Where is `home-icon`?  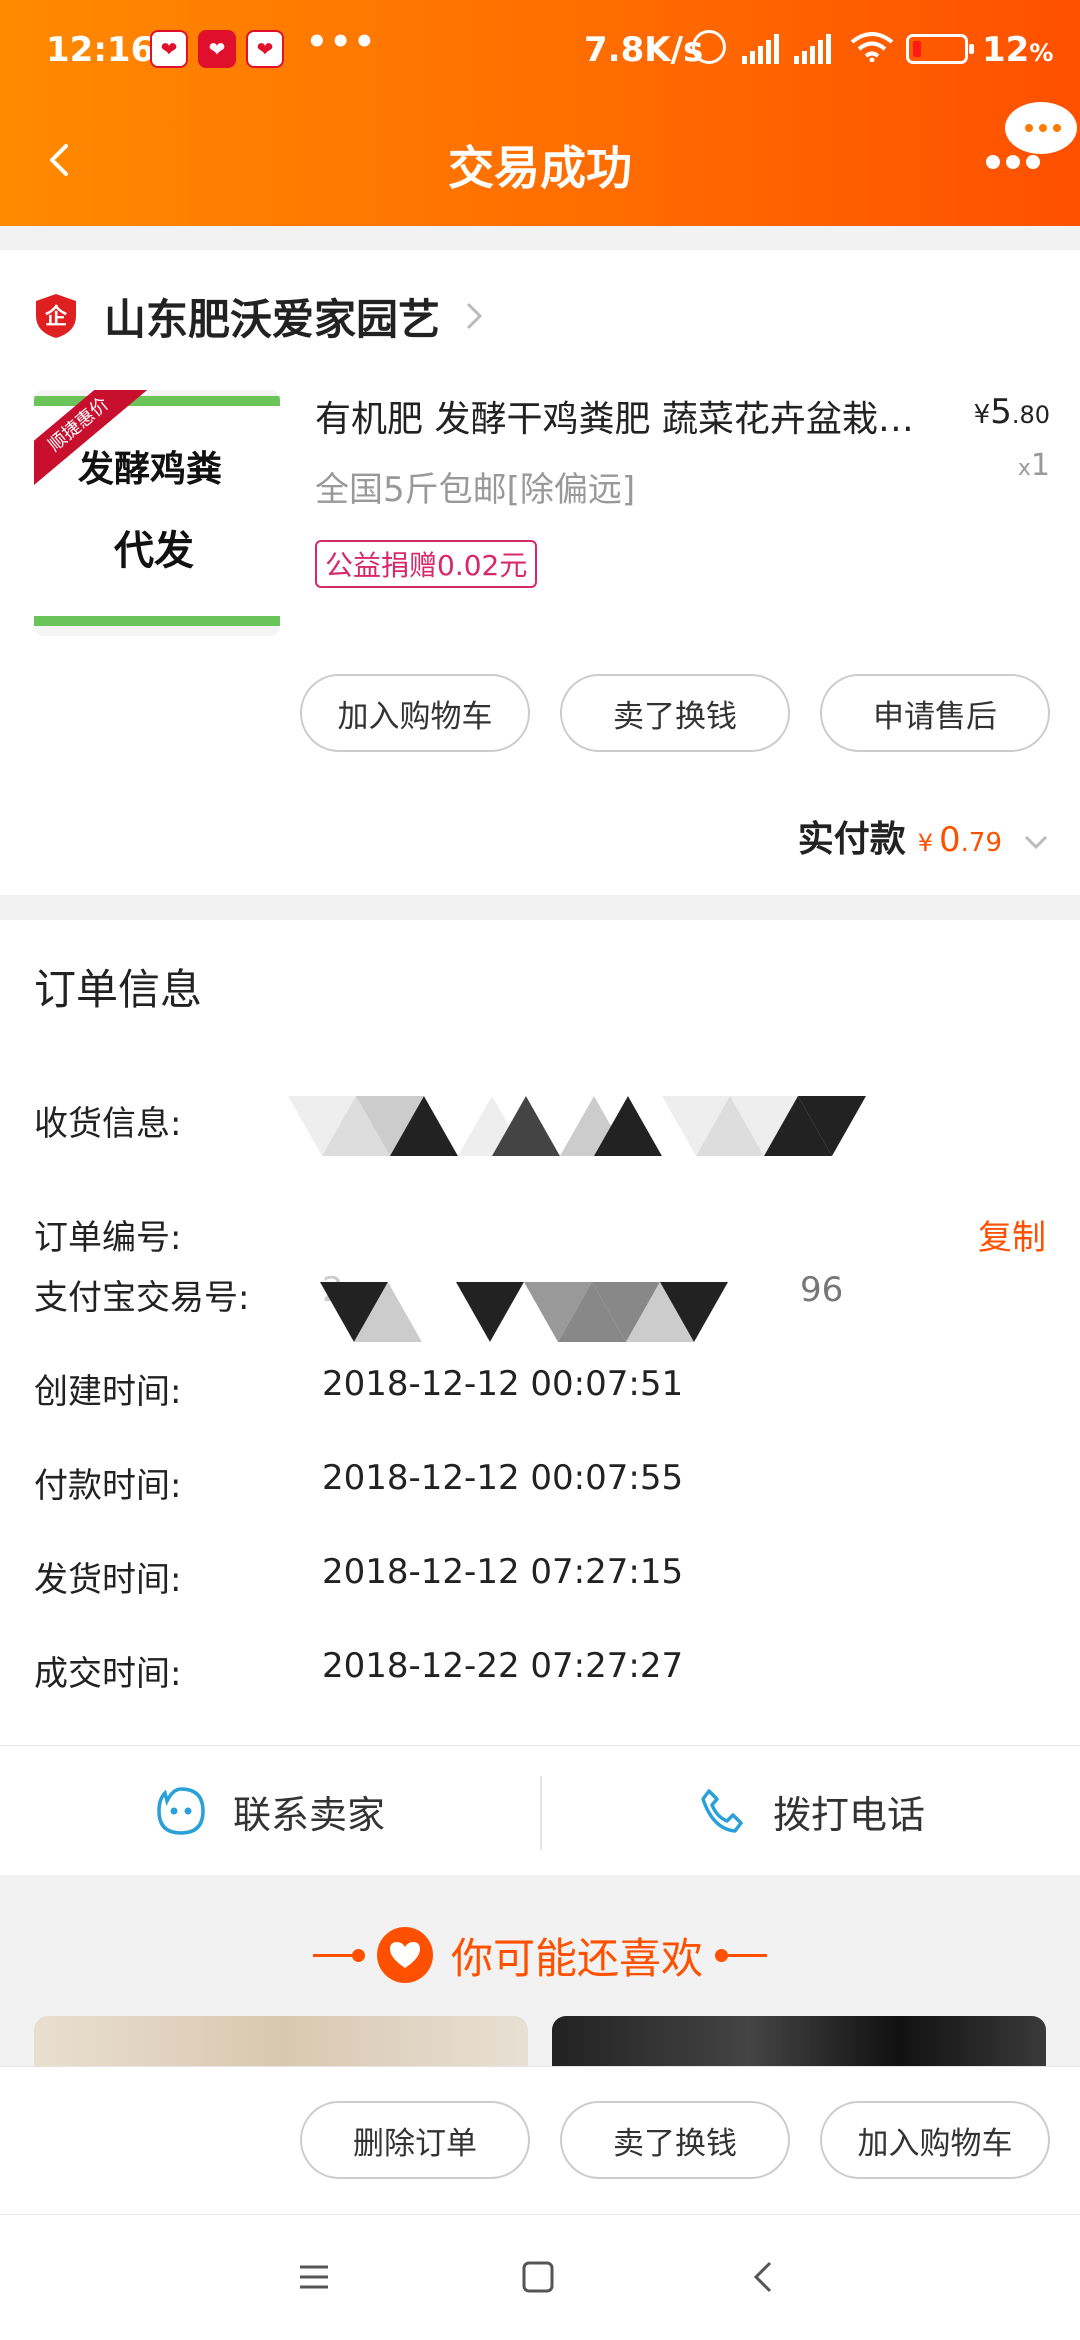 home-icon is located at coordinates (538, 2277).